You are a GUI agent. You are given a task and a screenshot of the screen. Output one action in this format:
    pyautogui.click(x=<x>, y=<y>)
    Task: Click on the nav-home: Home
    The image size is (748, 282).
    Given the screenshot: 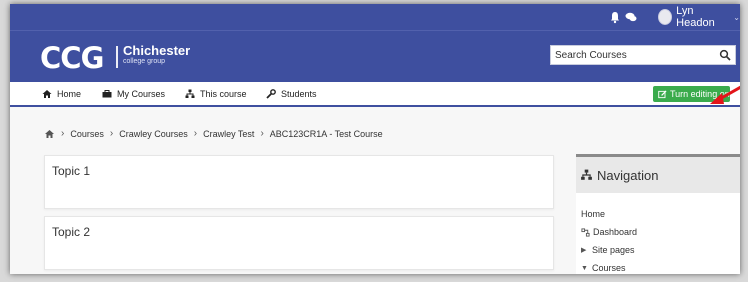 What is the action you would take?
    pyautogui.click(x=61, y=94)
    